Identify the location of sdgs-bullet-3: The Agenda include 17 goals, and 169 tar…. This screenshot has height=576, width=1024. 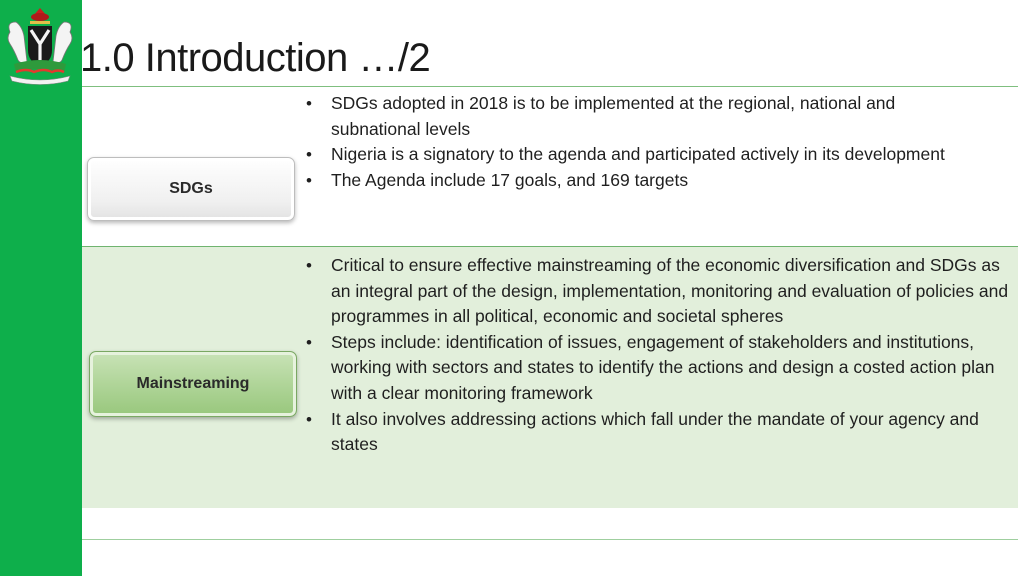
(646, 181).